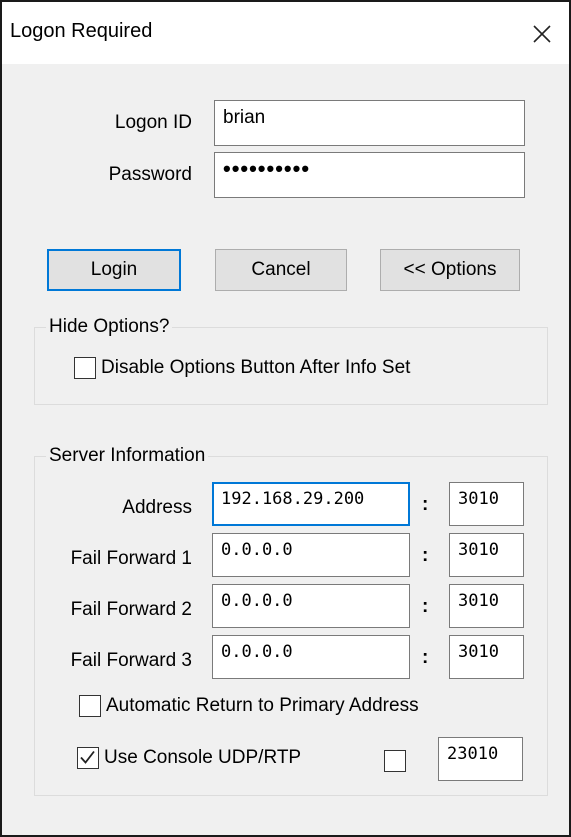 This screenshot has height=837, width=571. I want to click on udp-extra-checkbox, so click(395, 761).